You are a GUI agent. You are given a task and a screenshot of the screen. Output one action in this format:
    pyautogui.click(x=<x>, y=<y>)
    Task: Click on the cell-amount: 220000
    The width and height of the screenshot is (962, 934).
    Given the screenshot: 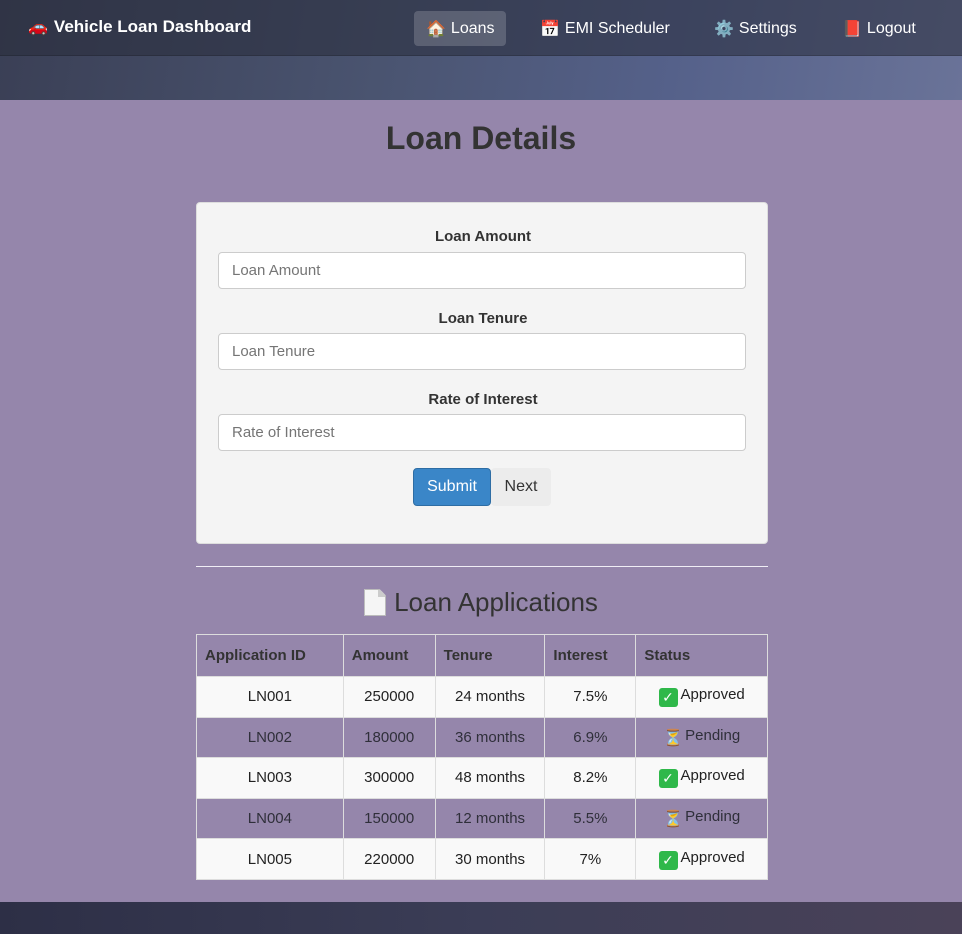 What is the action you would take?
    pyautogui.click(x=389, y=859)
    